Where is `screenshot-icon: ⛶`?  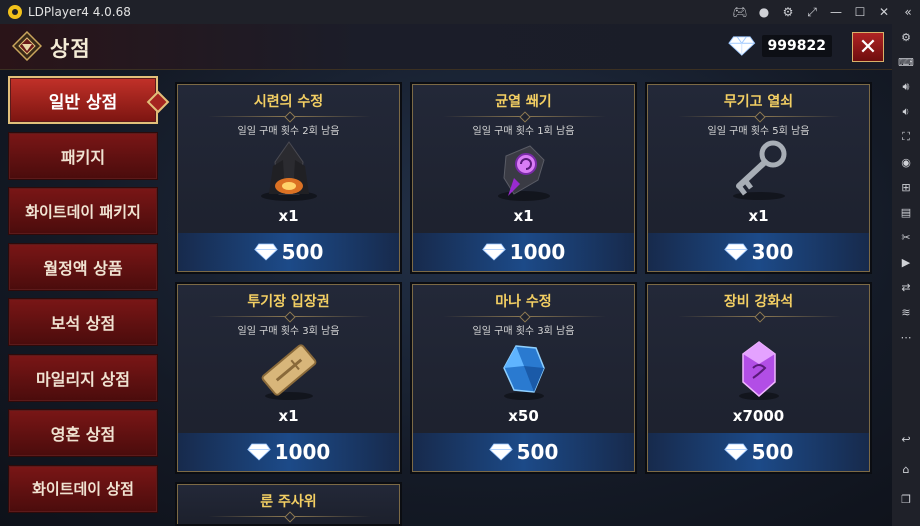
screenshot-icon: ⛶ is located at coordinates (906, 137).